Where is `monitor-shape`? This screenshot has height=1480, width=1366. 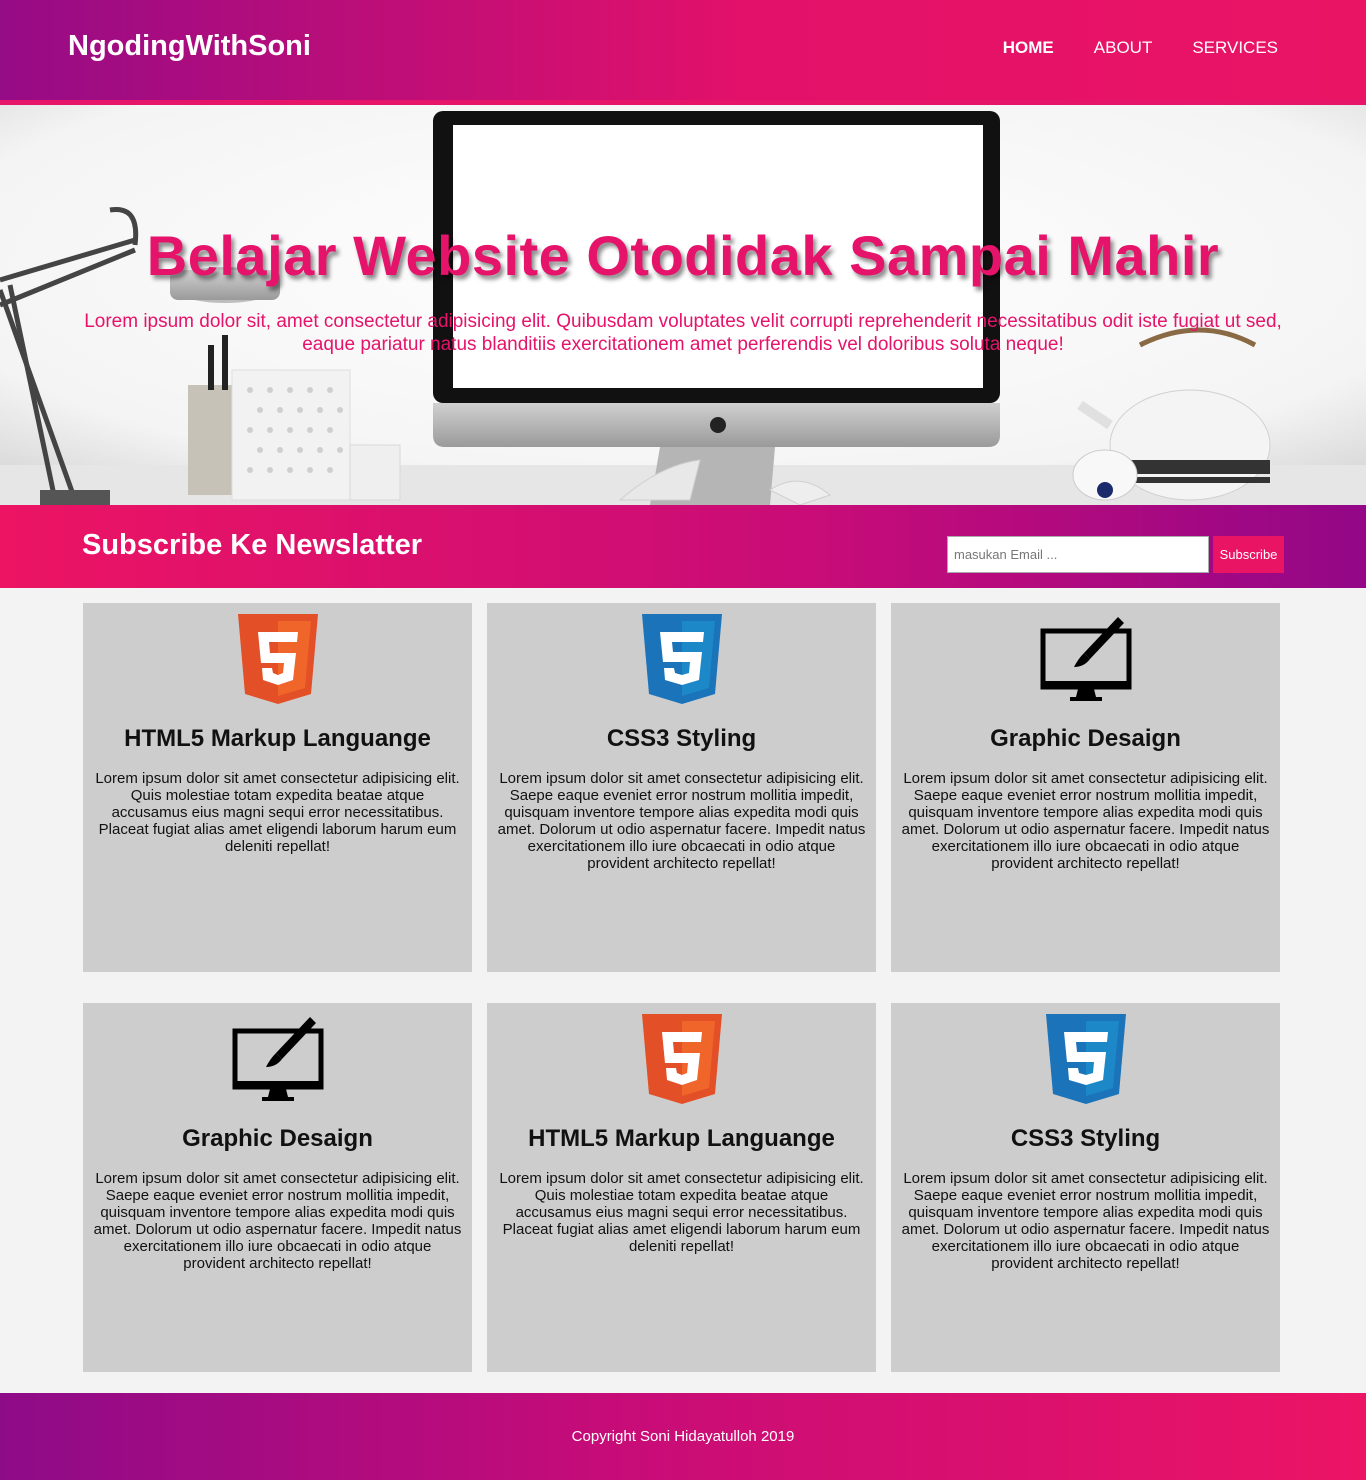
monitor-shape is located at coordinates (716, 308).